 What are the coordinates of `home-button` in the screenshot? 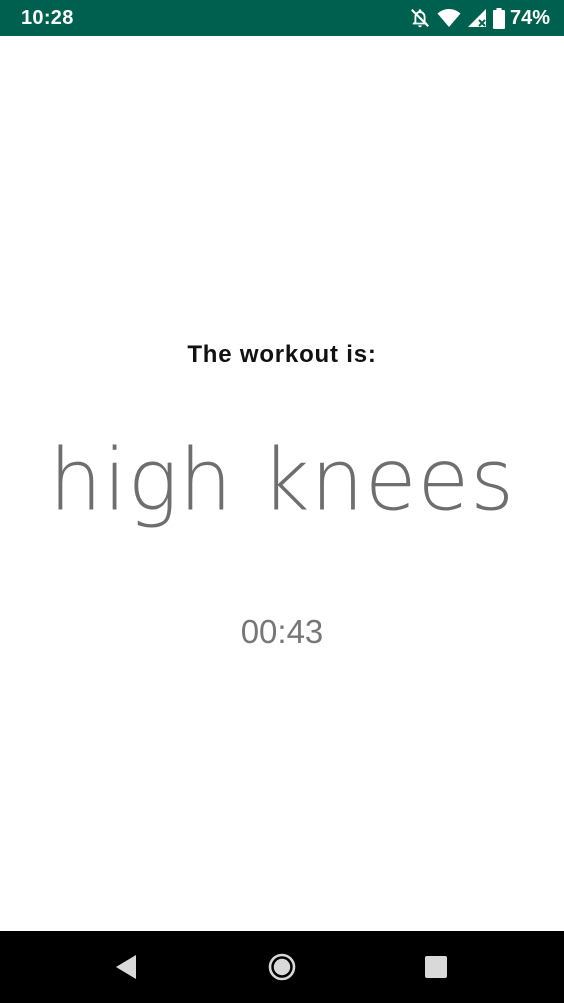 It's located at (282, 967).